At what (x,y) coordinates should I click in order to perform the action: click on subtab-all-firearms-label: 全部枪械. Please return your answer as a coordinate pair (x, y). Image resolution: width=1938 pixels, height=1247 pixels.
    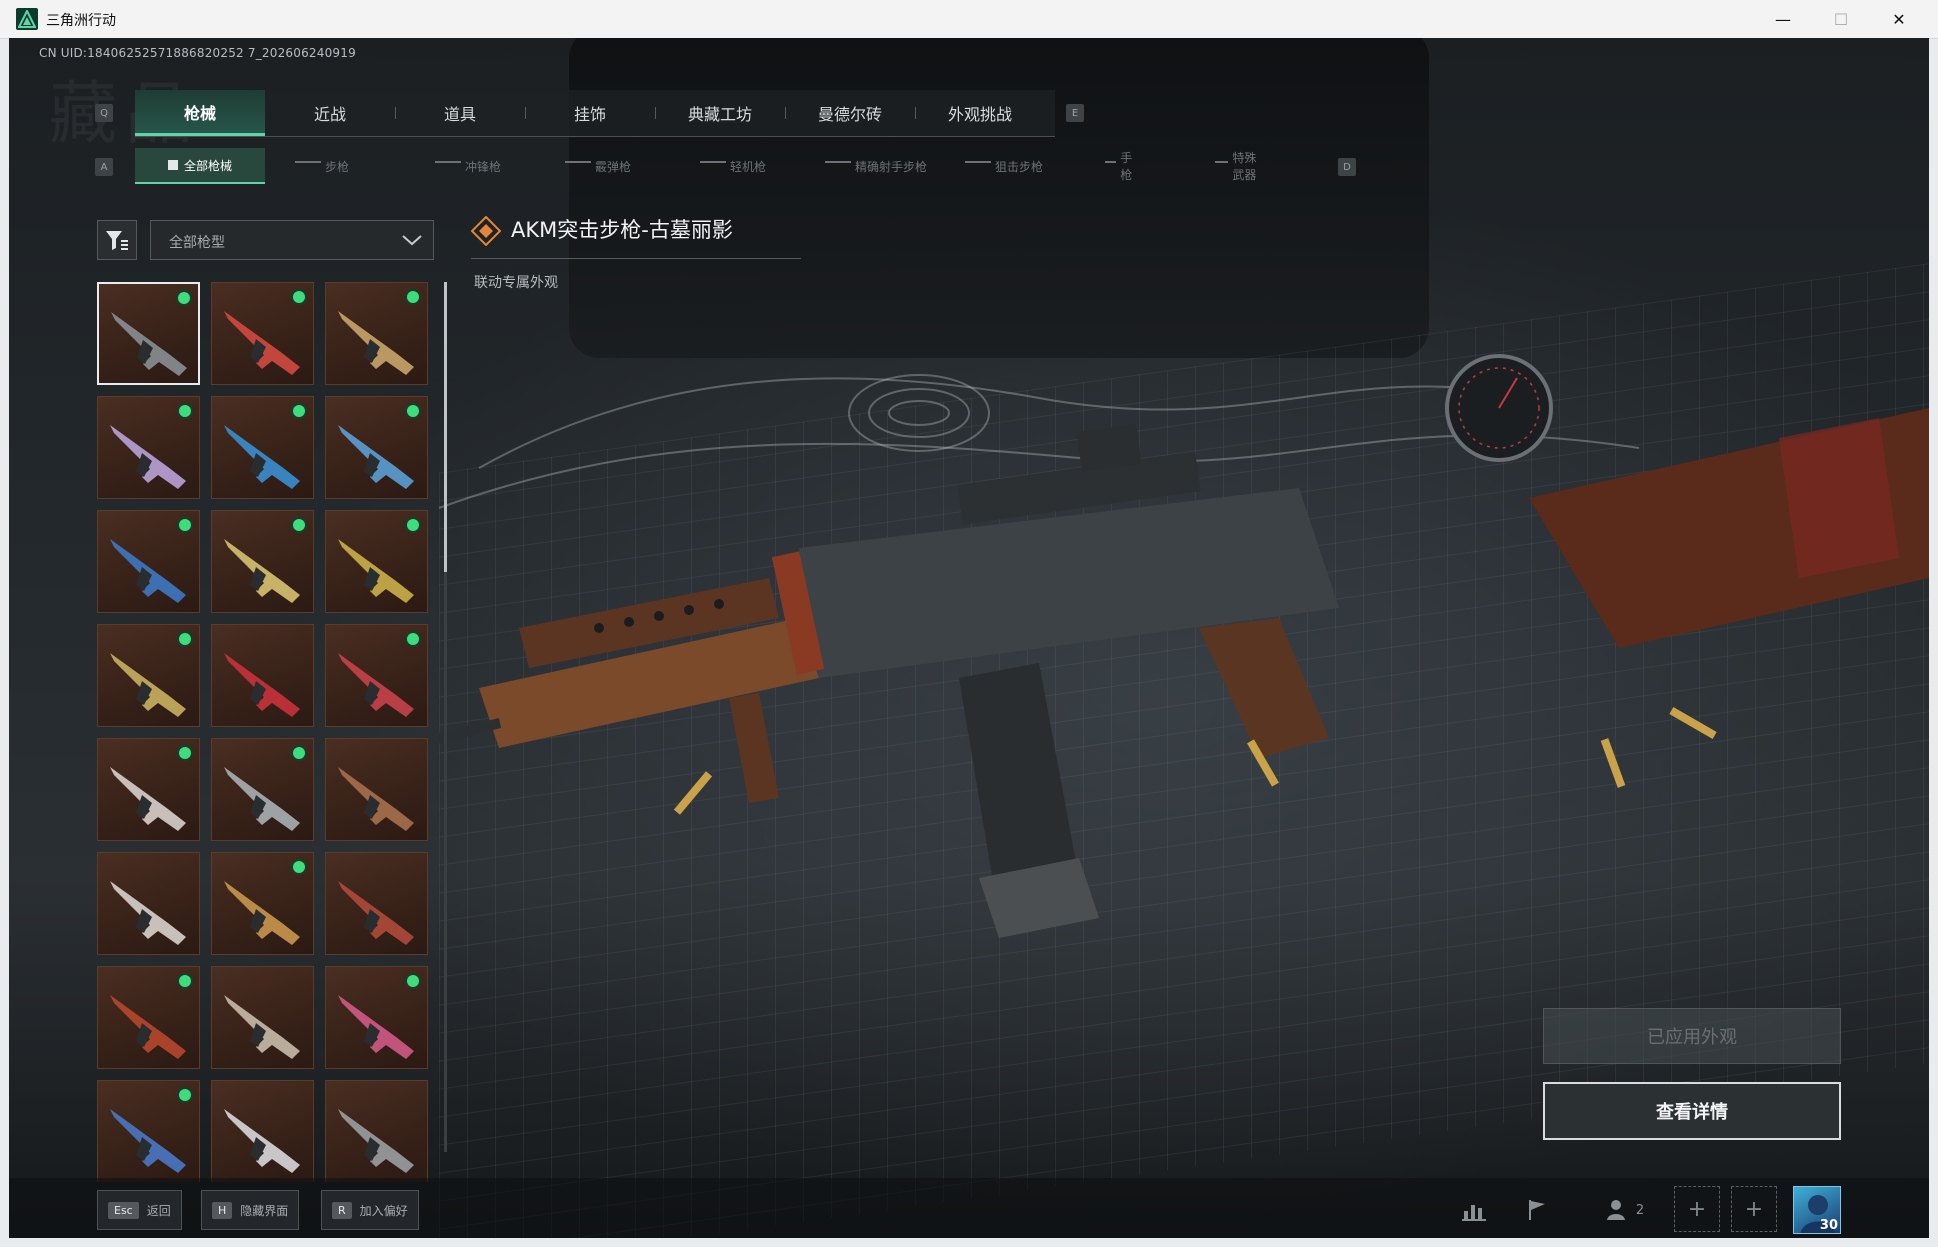
    Looking at the image, I should click on (207, 165).